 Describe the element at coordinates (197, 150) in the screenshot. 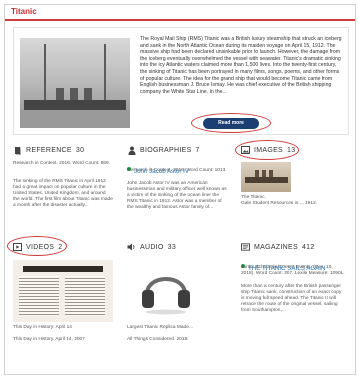

I see `biographies-count: 7` at that location.